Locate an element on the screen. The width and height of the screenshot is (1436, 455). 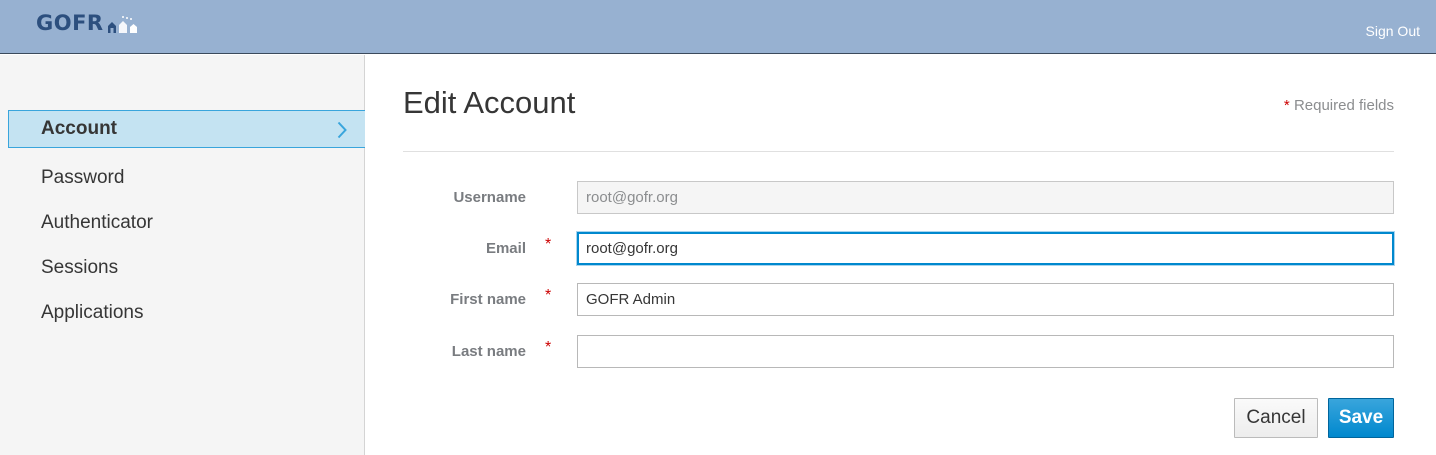
save-button: Save is located at coordinates (1361, 418).